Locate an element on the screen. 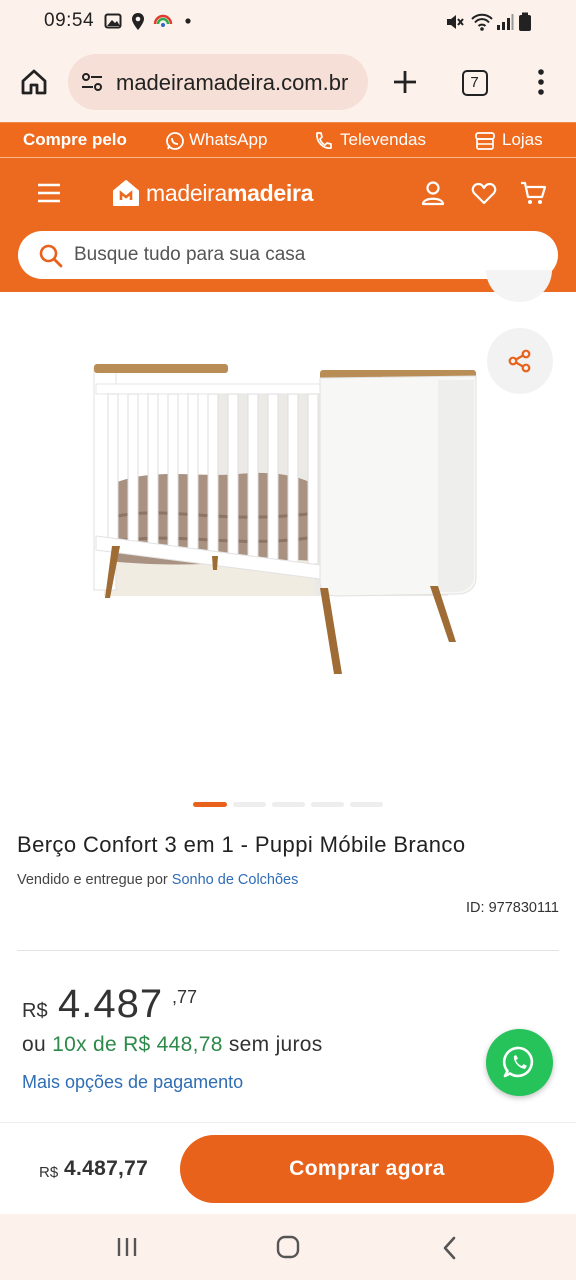  logo-text-bold: madeira is located at coordinates (270, 193).